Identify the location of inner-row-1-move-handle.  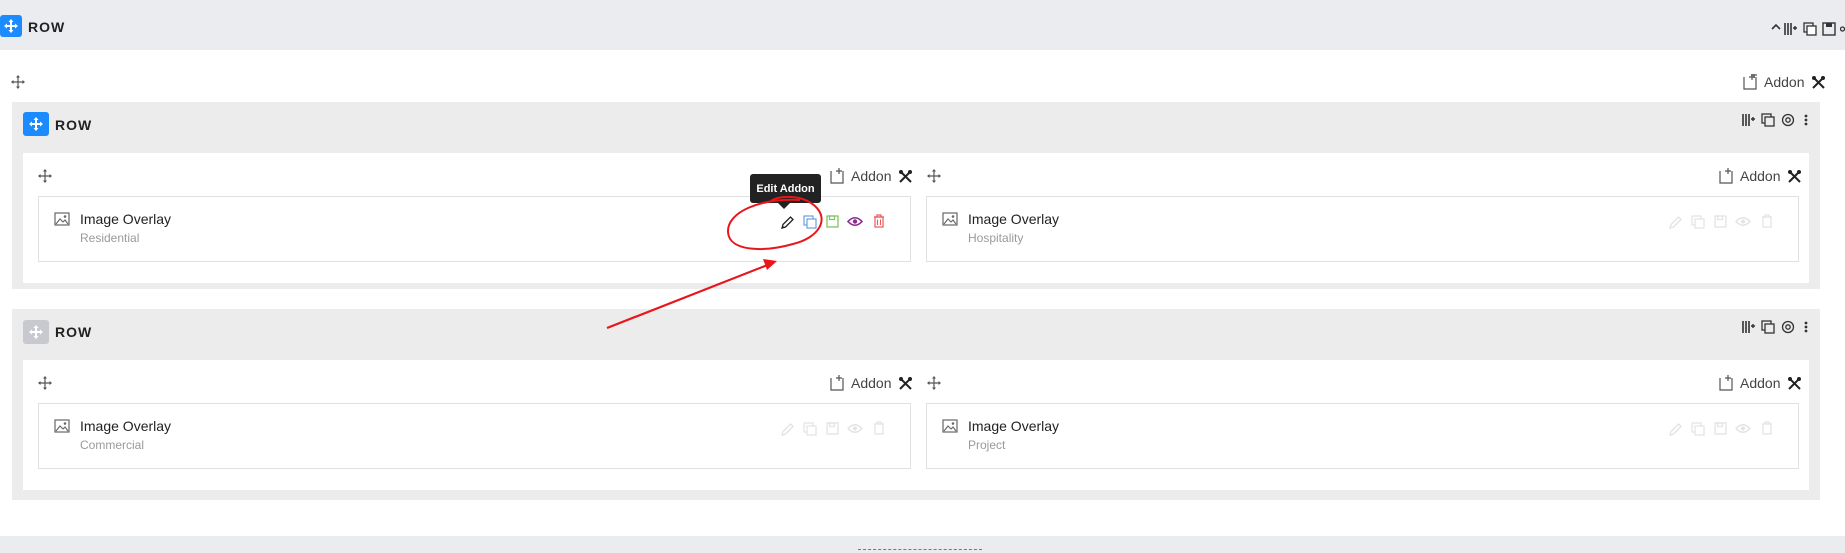
(36, 124).